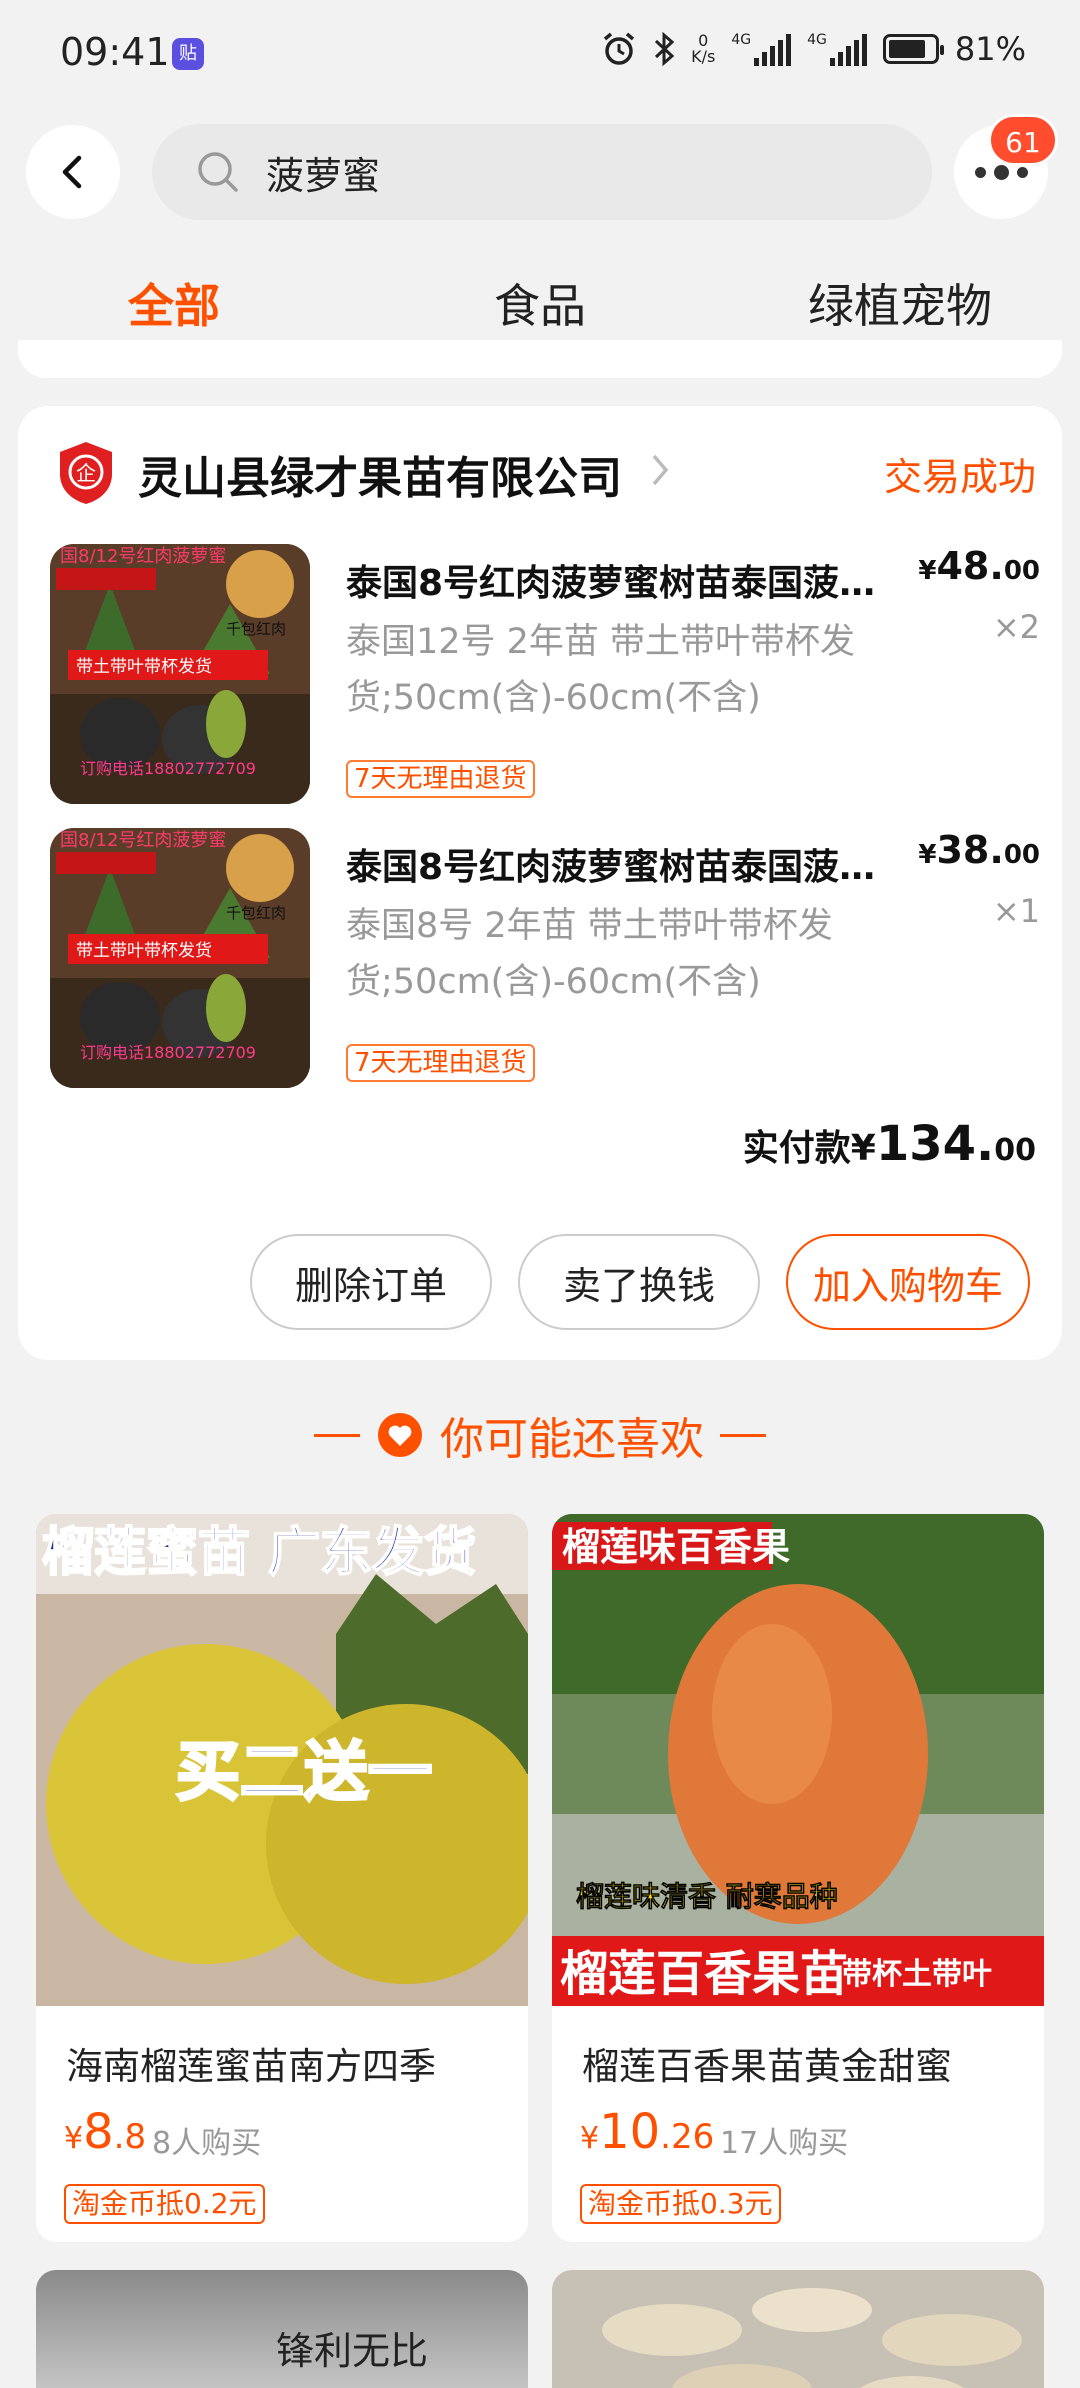 Image resolution: width=1080 pixels, height=2388 pixels. What do you see at coordinates (572, 1439) in the screenshot?
I see `recommend-title: 你可能还喜欢` at bounding box center [572, 1439].